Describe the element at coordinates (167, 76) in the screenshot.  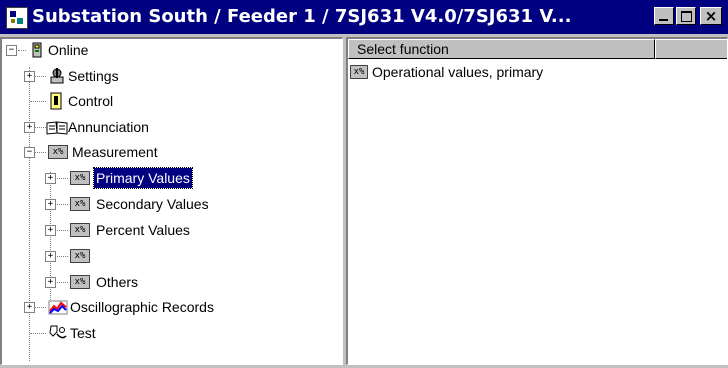
I see `tree-item-settings: + Settings` at that location.